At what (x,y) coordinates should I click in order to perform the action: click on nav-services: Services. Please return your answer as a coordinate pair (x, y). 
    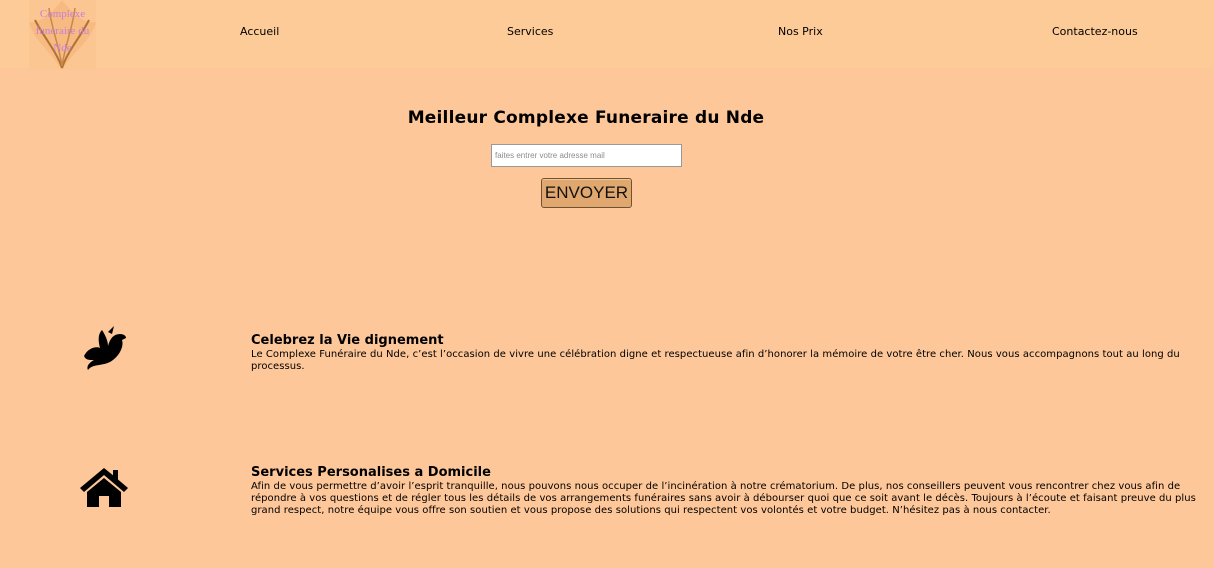
    Looking at the image, I should click on (530, 31).